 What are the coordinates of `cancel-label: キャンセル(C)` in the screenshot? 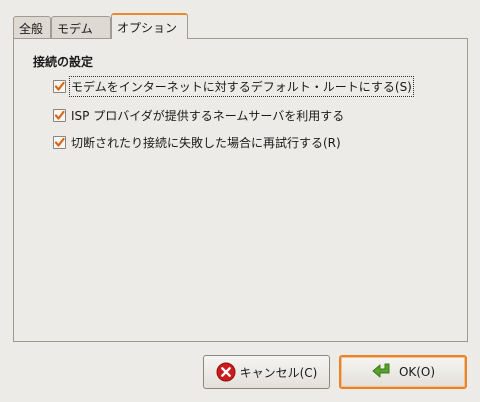 It's located at (278, 372).